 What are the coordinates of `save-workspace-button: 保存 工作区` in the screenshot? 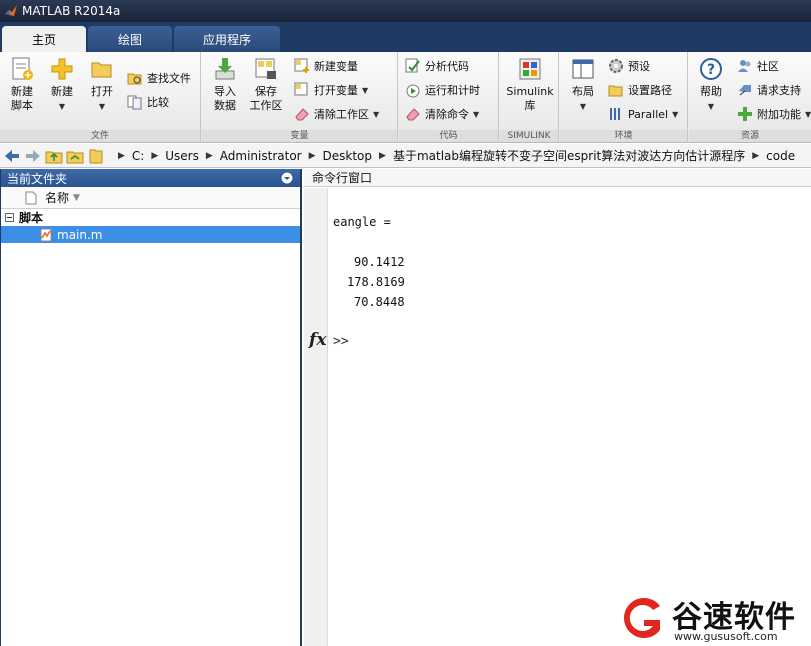 It's located at (266, 84).